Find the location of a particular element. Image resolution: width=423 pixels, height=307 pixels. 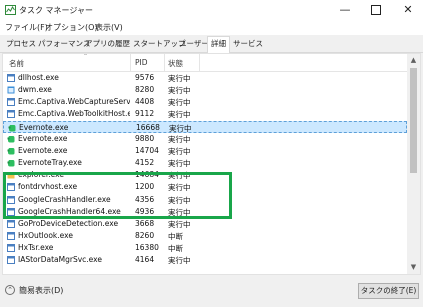

task-manager-icon is located at coordinates (10, 10).